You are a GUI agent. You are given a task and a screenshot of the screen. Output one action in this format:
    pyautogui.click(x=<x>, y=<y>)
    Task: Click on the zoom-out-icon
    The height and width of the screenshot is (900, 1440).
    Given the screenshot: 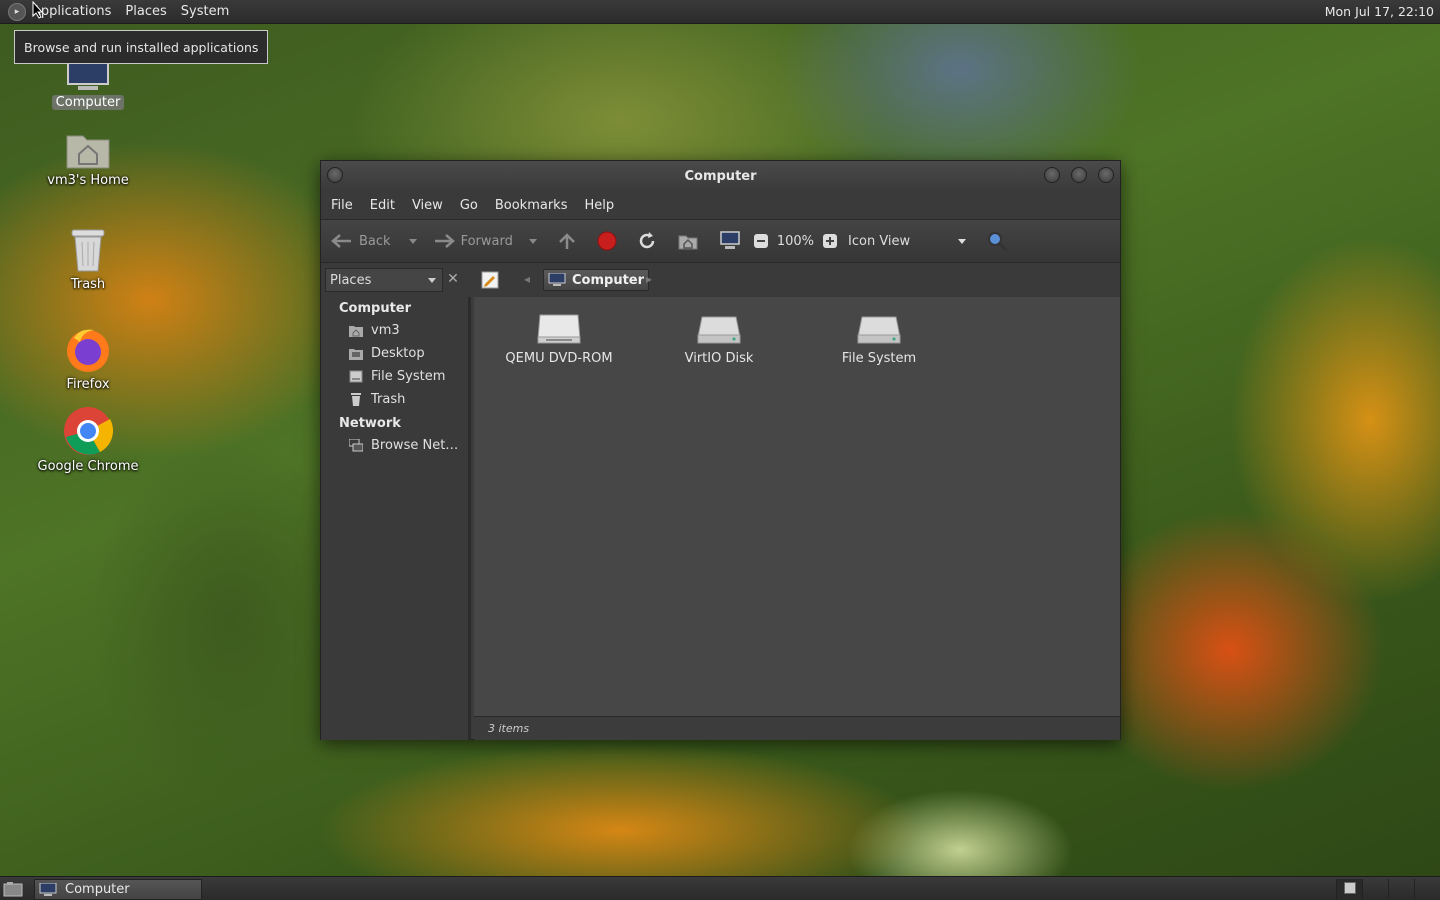 What is the action you would take?
    pyautogui.click(x=761, y=241)
    